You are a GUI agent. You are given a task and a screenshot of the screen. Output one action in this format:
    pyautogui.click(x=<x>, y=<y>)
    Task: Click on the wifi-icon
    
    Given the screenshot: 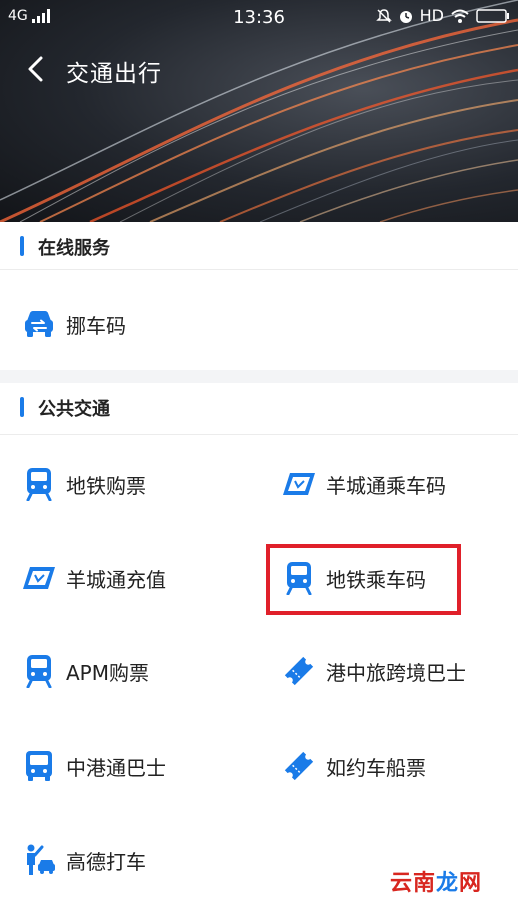 What is the action you would take?
    pyautogui.click(x=460, y=16)
    